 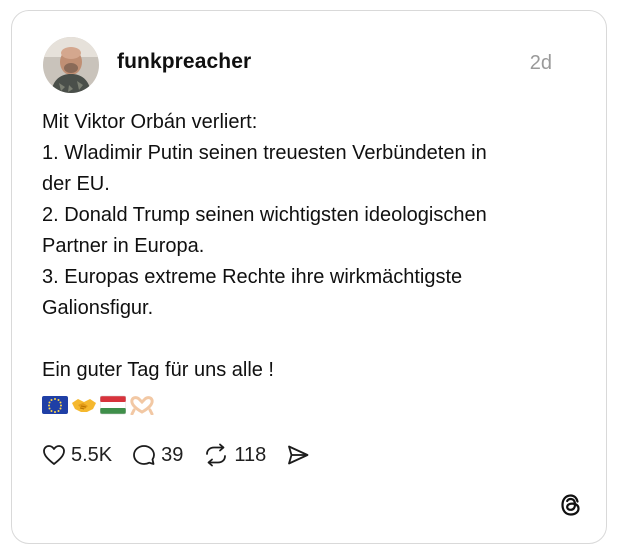 I want to click on post-actions: 5.5K 39 118, so click(x=188, y=455).